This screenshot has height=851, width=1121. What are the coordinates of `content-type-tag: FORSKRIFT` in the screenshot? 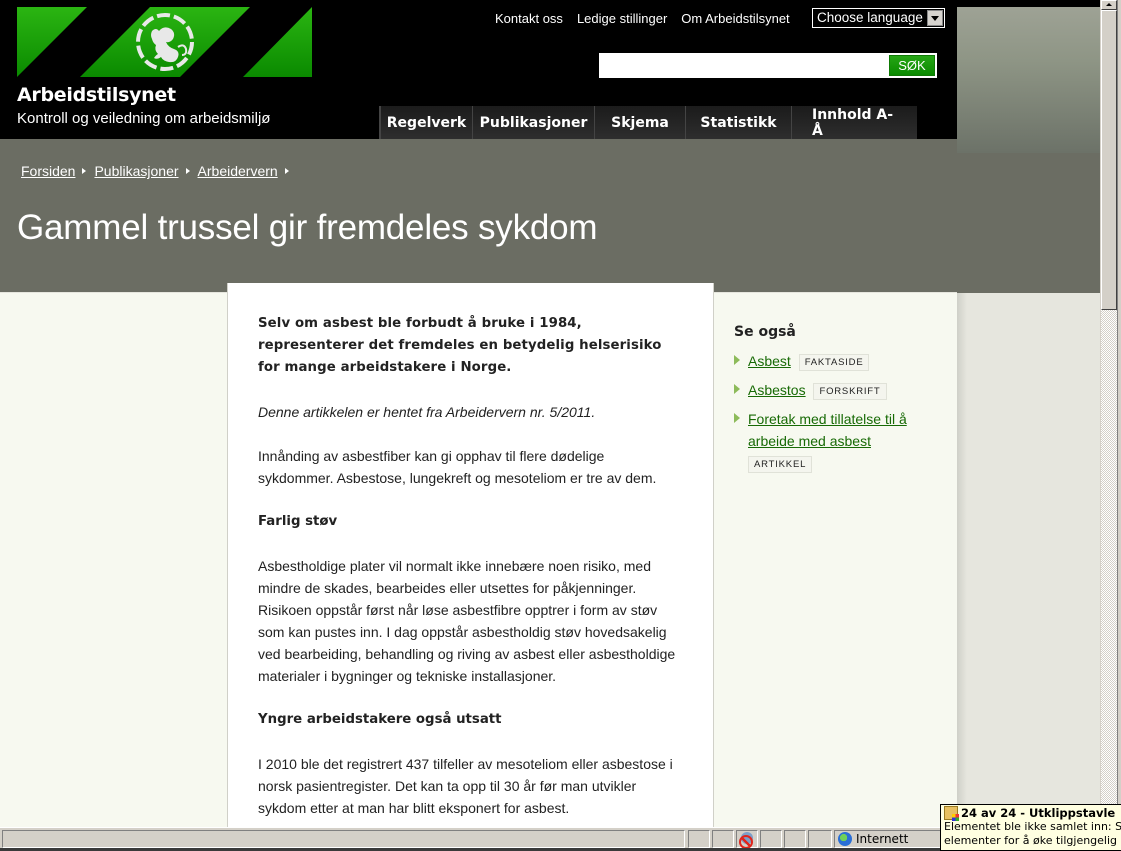 It's located at (850, 391).